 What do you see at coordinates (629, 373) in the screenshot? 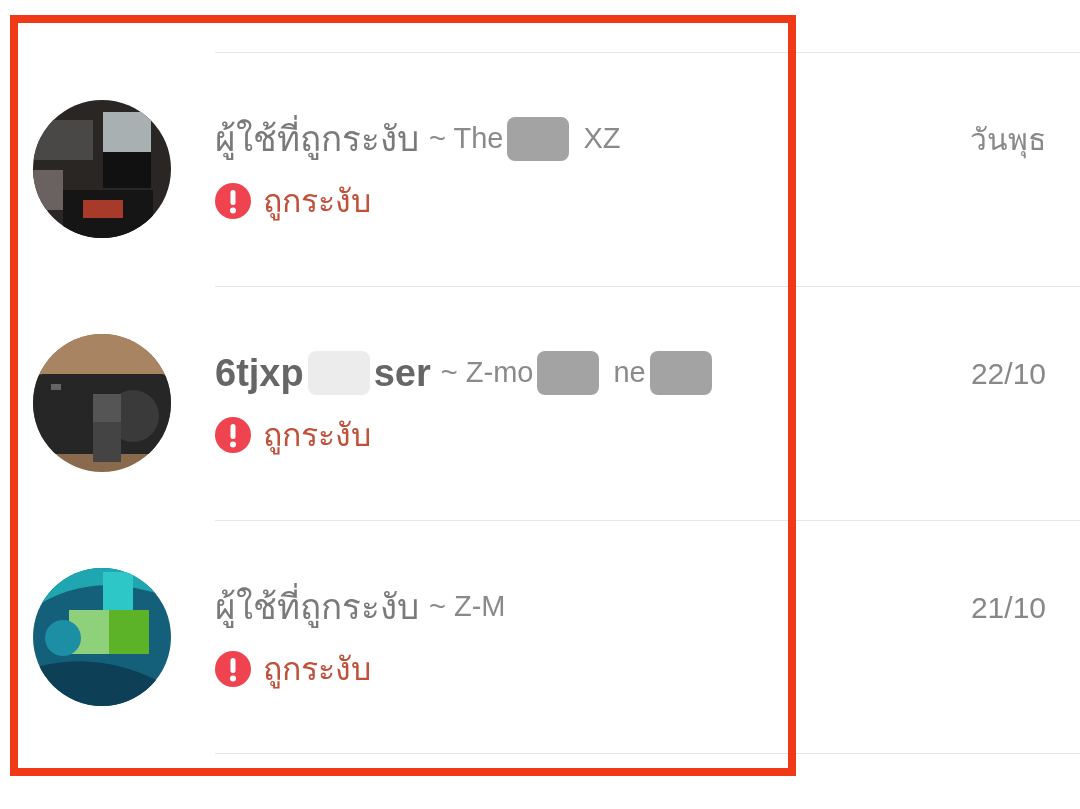
I see `group-name: ne` at bounding box center [629, 373].